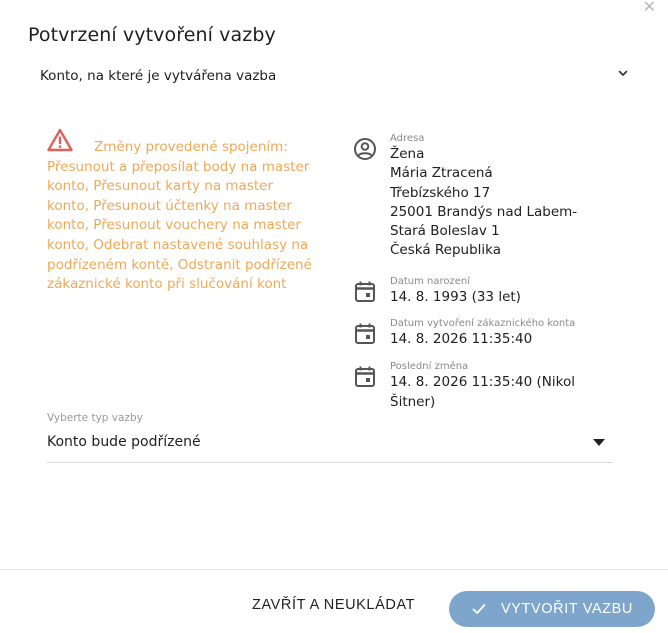 This screenshot has width=668, height=633. Describe the element at coordinates (455, 296) in the screenshot. I see `birth-date-value: 14. 8. 1993 (33 let)` at that location.